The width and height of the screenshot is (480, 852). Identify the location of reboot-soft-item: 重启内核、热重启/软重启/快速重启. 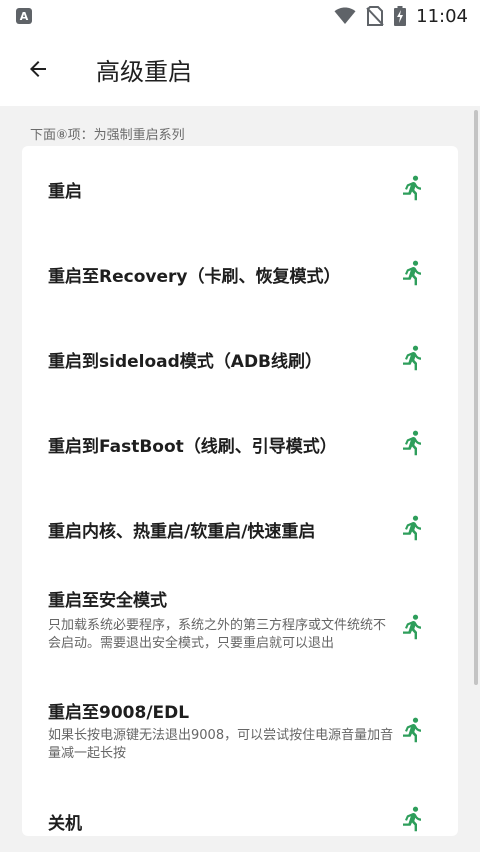
(240, 528).